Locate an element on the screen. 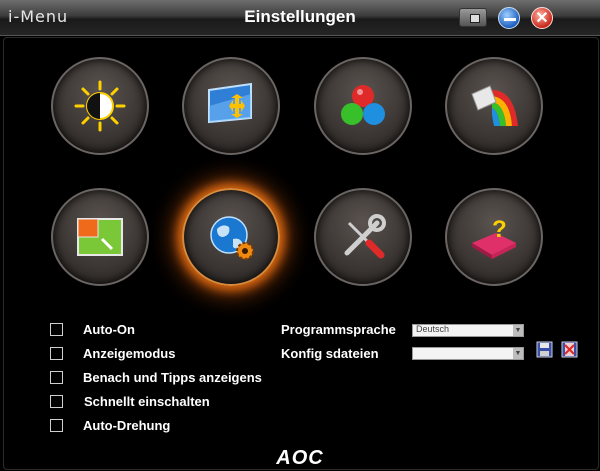 This screenshot has width=600, height=471. delete-config-button is located at coordinates (569, 349).